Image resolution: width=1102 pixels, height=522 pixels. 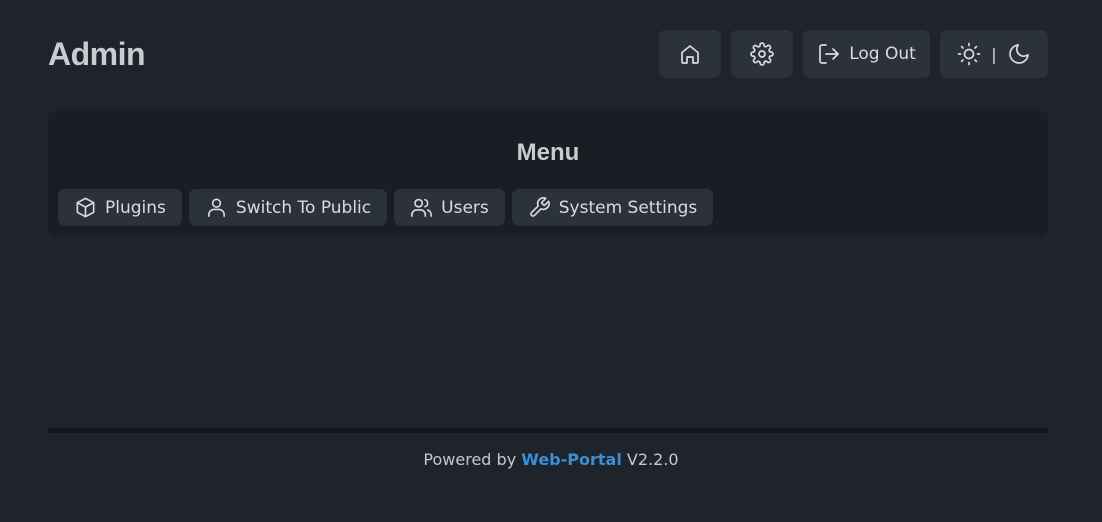 I want to click on wrench-icon, so click(x=539, y=207).